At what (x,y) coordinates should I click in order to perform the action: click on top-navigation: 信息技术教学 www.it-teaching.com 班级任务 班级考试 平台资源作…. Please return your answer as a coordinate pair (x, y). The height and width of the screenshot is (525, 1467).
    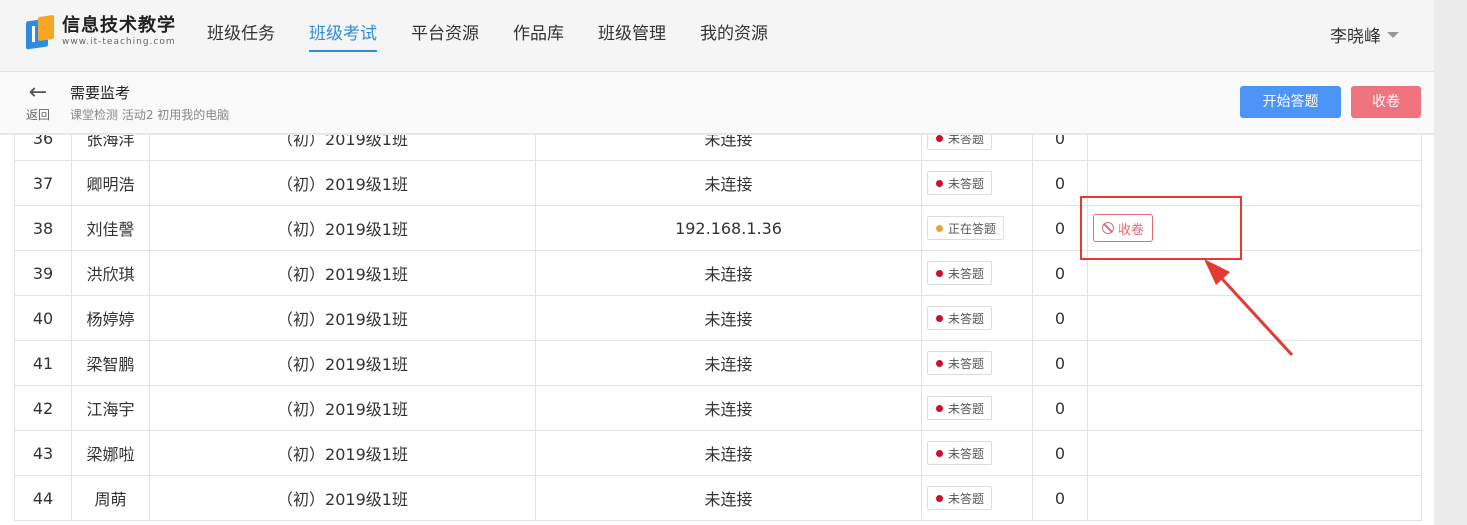
    Looking at the image, I should click on (717, 36).